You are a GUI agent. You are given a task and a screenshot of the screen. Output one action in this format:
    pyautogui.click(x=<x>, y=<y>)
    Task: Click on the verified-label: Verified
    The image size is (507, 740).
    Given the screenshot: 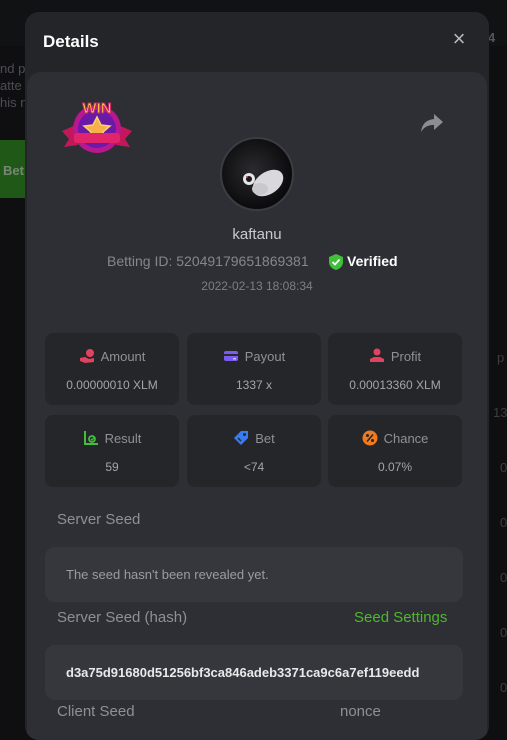 What is the action you would take?
    pyautogui.click(x=372, y=261)
    